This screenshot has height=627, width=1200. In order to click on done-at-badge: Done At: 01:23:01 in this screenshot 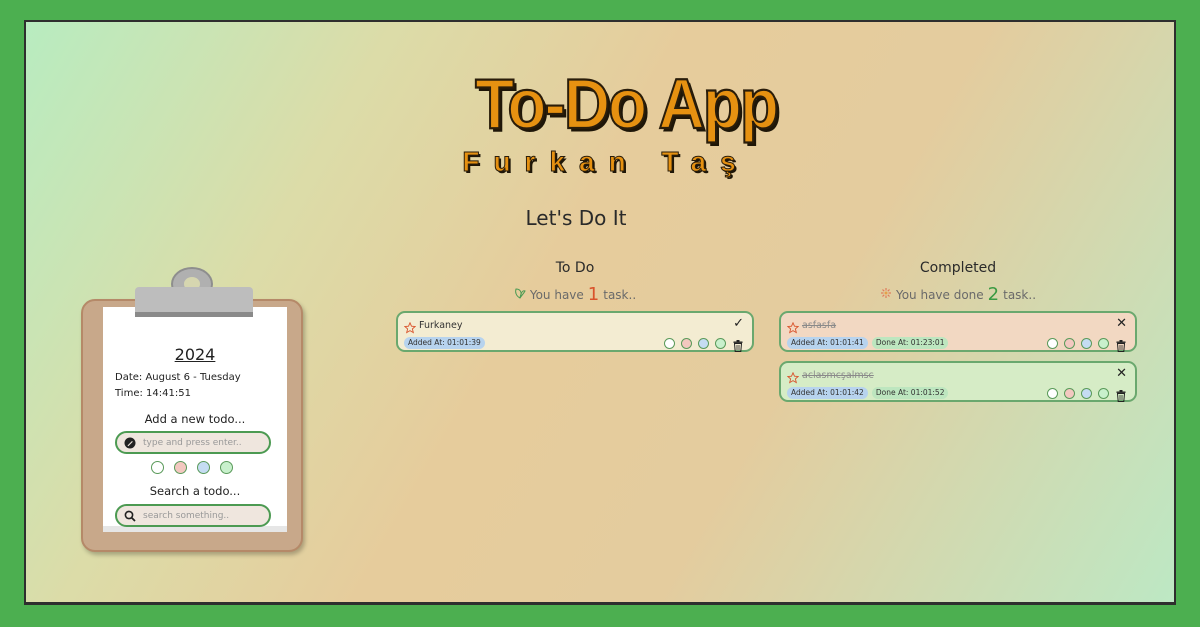, I will do `click(910, 343)`.